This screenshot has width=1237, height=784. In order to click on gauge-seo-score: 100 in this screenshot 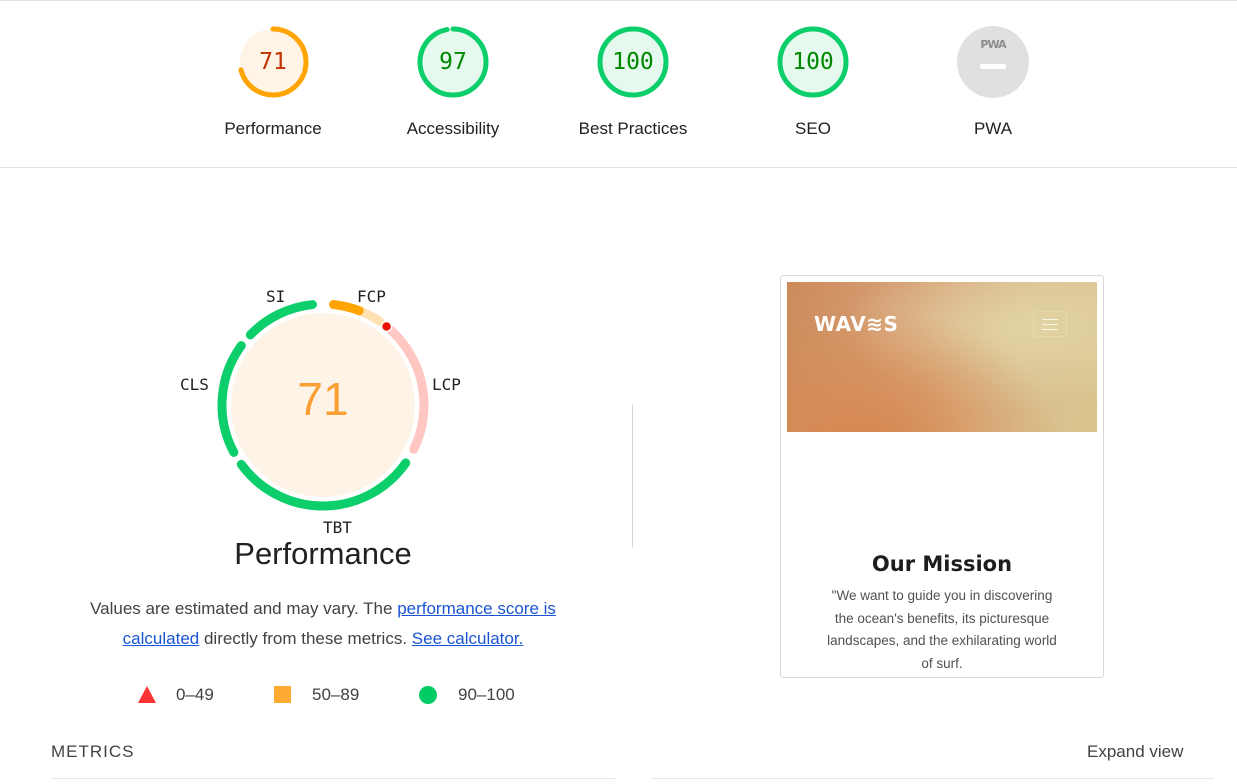, I will do `click(813, 62)`.